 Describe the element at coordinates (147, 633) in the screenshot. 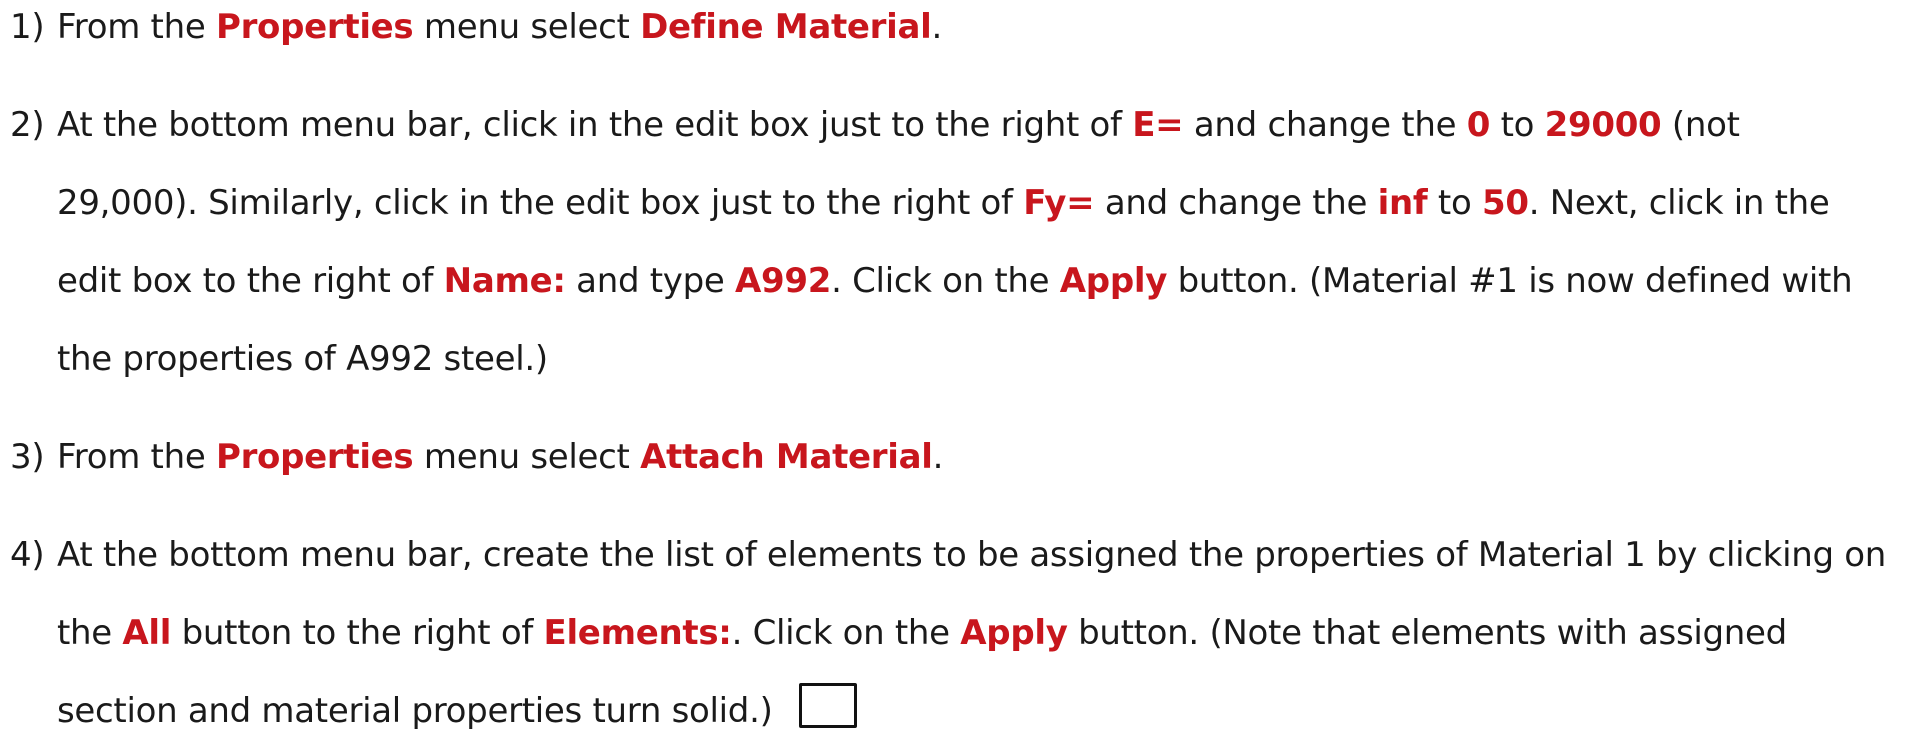

I see `keyword-all: All` at that location.